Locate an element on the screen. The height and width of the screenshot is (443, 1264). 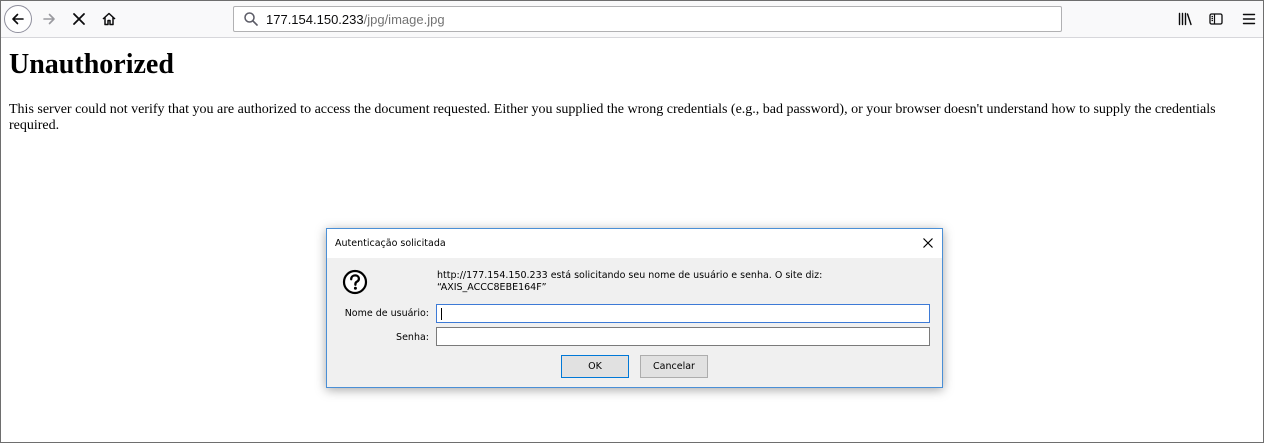
page-title: Unauthorized is located at coordinates (91, 64).